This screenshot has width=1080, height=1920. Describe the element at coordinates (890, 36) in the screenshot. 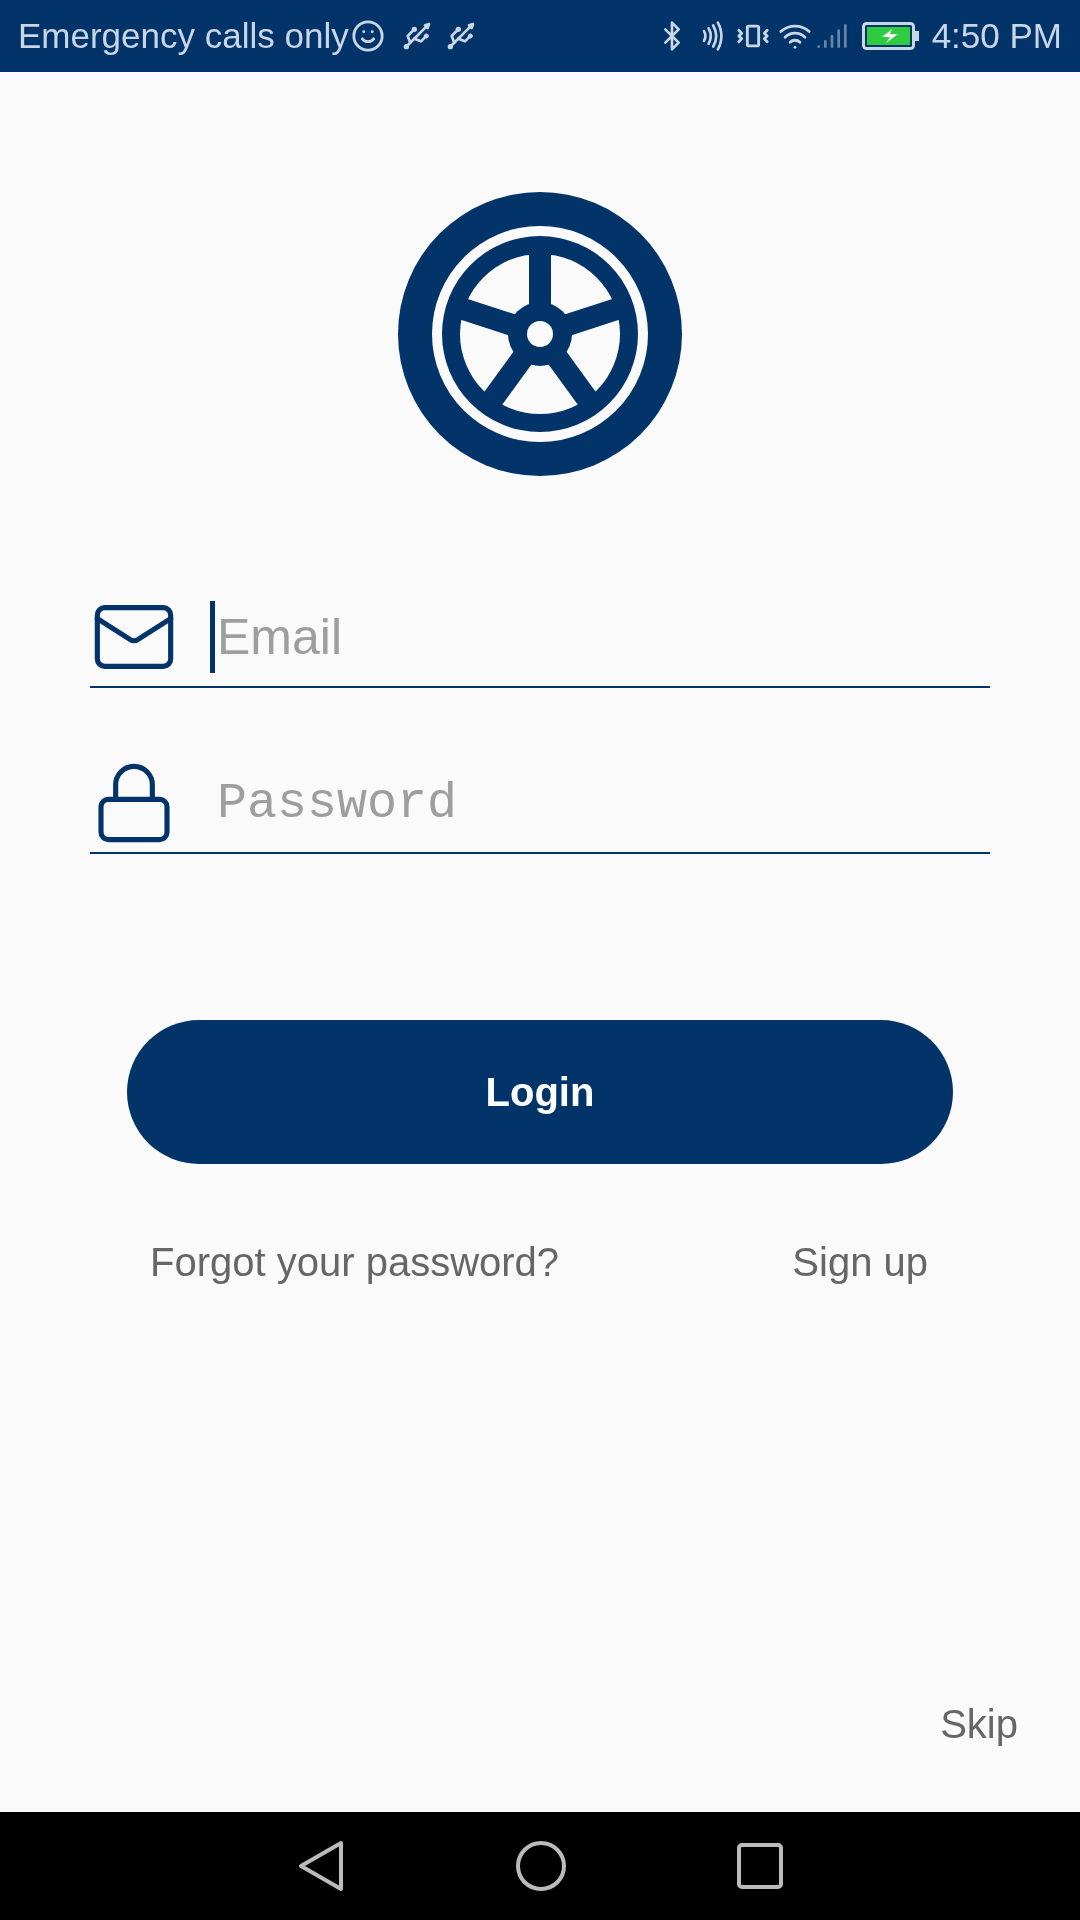

I see `battery-charging-icon` at that location.